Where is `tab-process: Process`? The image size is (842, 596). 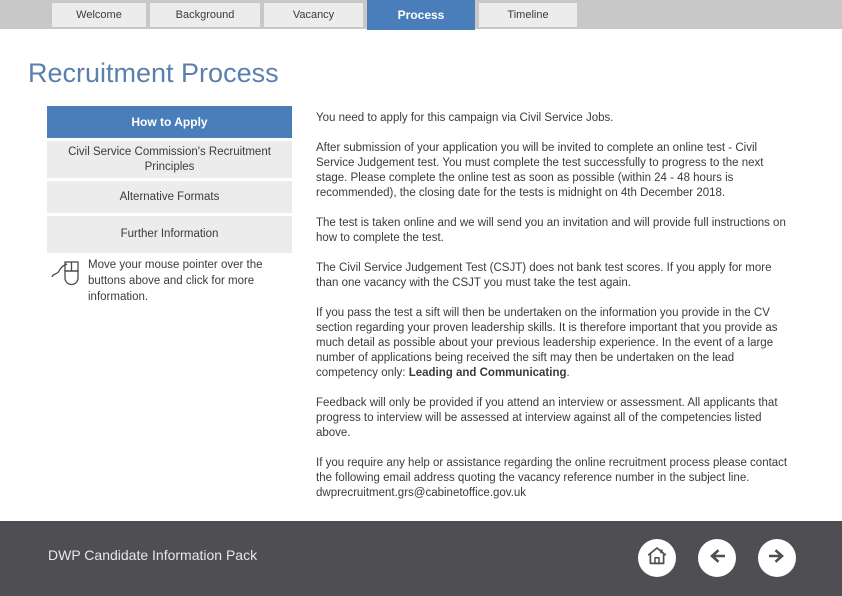 tab-process: Process is located at coordinates (421, 15).